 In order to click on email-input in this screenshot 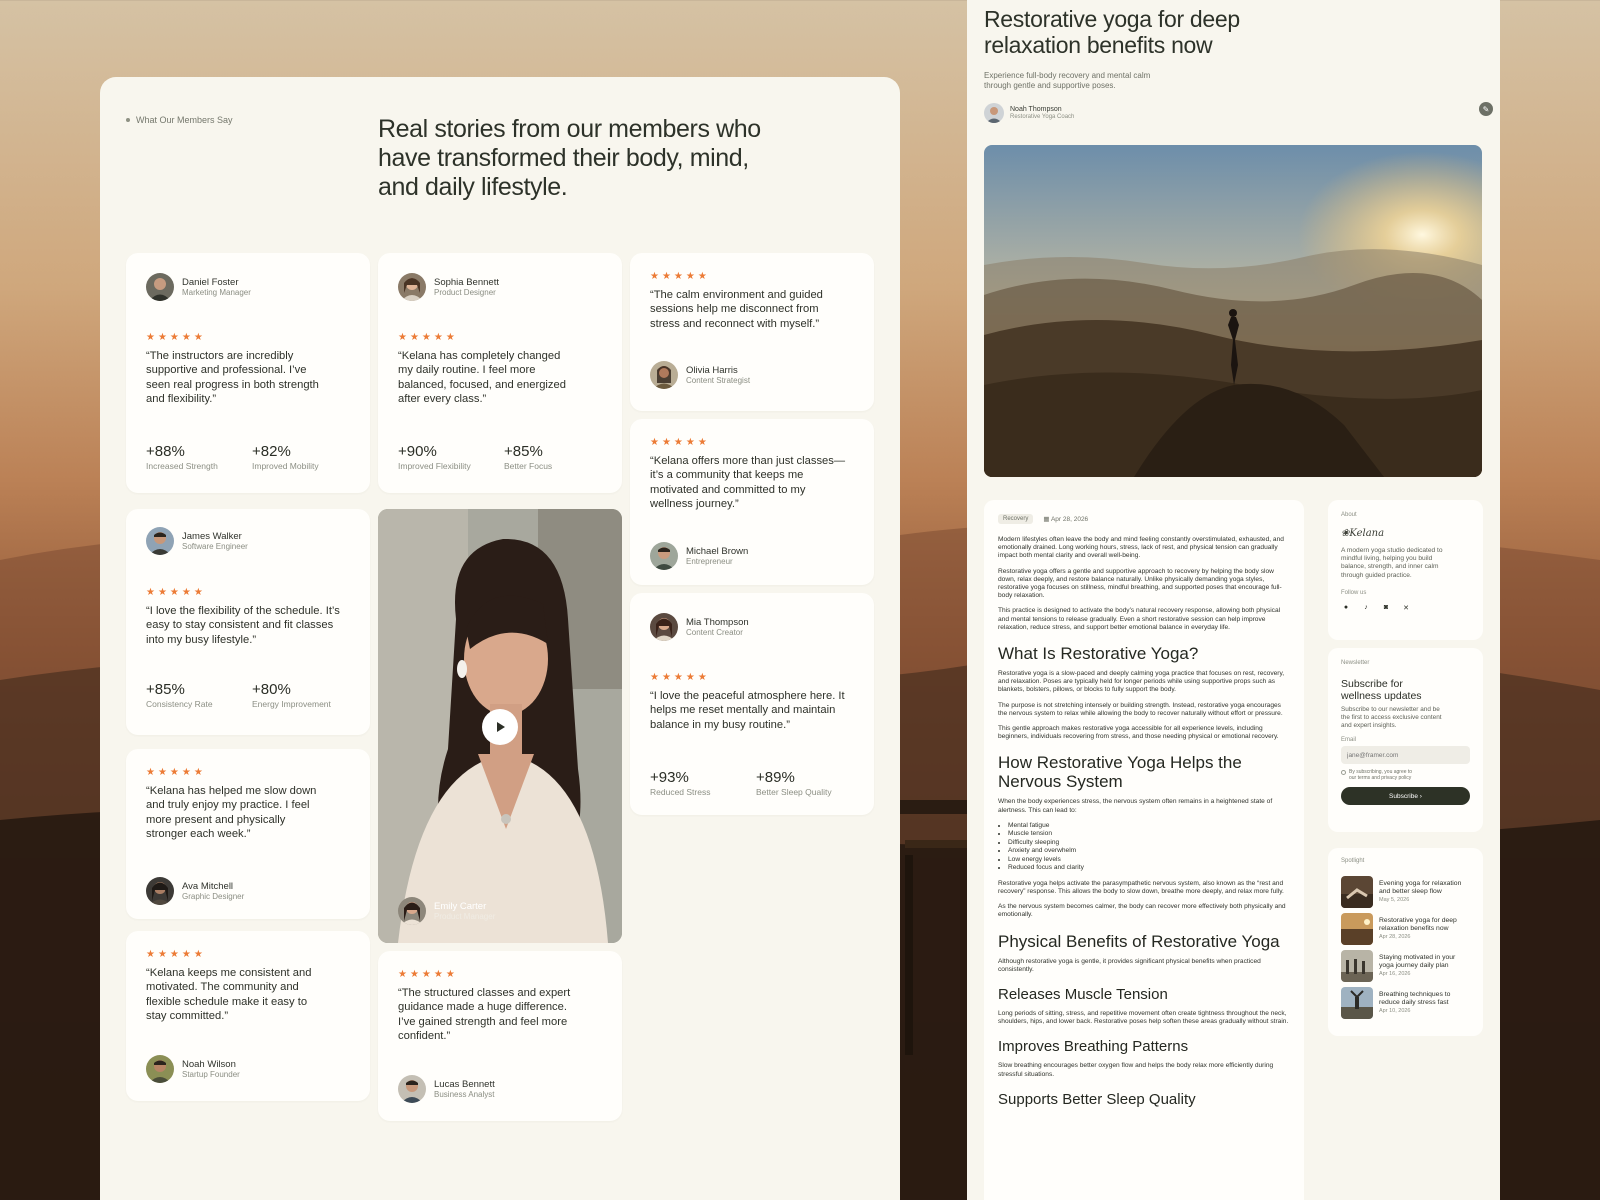, I will do `click(1405, 755)`.